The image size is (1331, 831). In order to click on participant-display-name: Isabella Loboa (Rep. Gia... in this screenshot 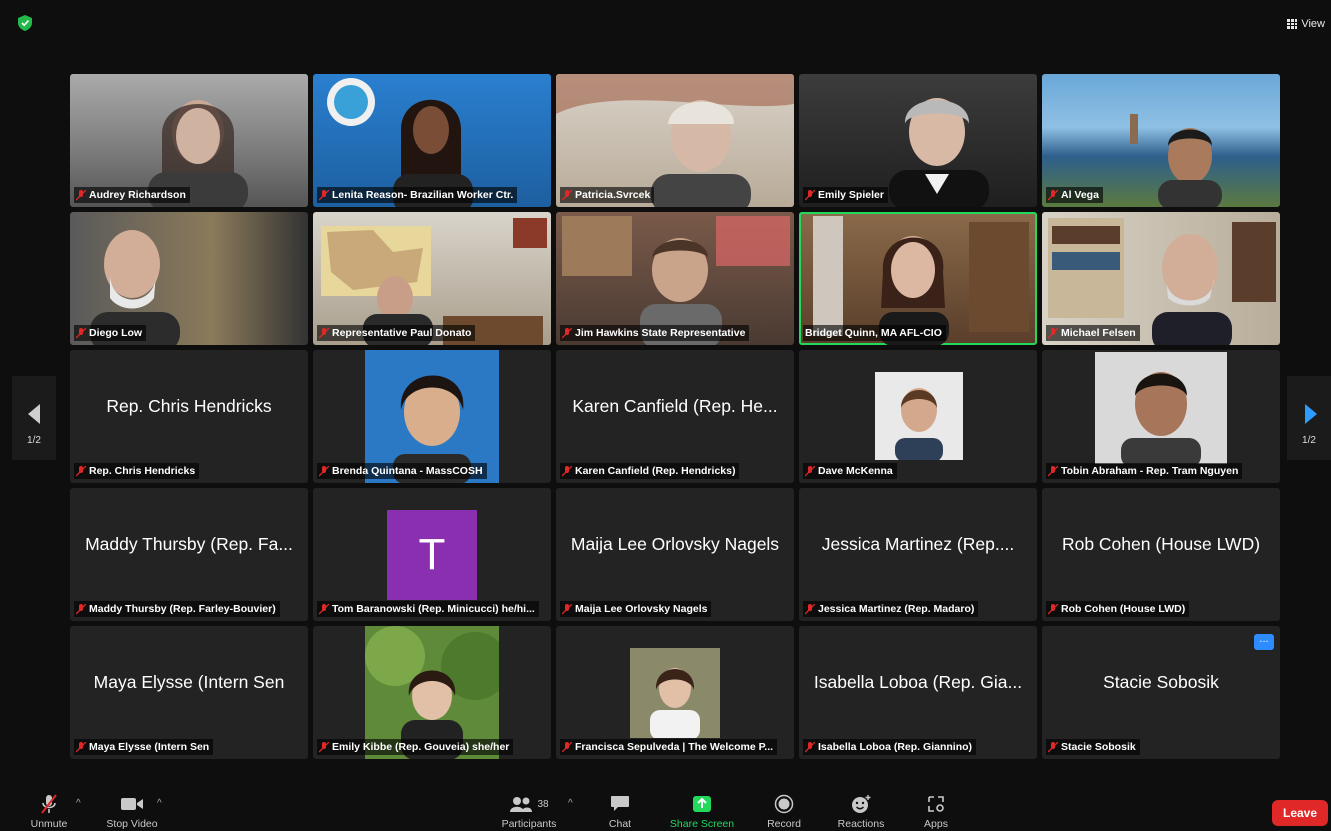, I will do `click(918, 682)`.